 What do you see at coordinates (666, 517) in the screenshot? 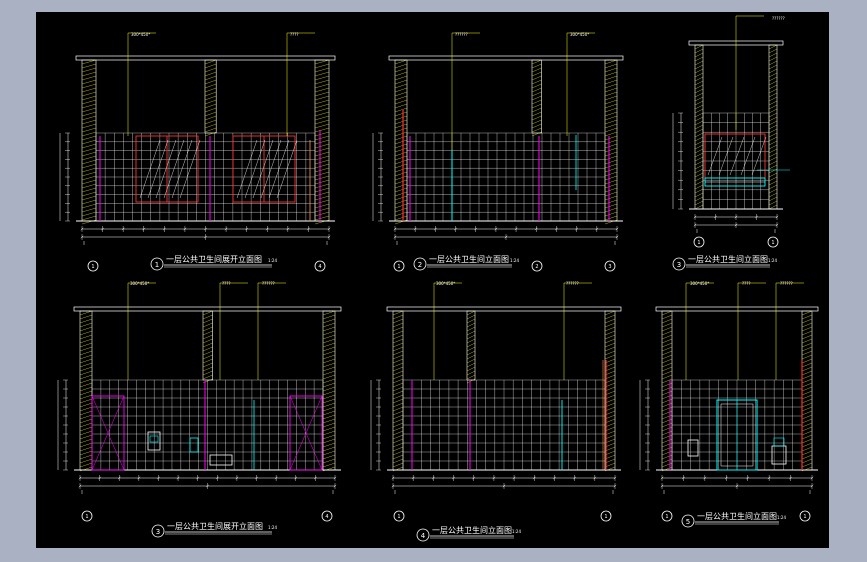
I see `axis-label-p6-left: 1` at bounding box center [666, 517].